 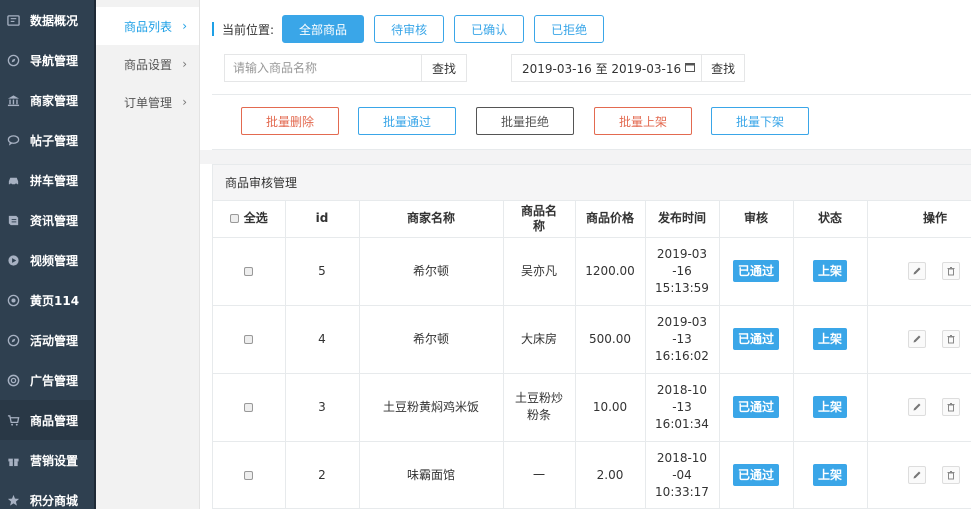 I want to click on select-all-header: 全选, so click(x=249, y=219).